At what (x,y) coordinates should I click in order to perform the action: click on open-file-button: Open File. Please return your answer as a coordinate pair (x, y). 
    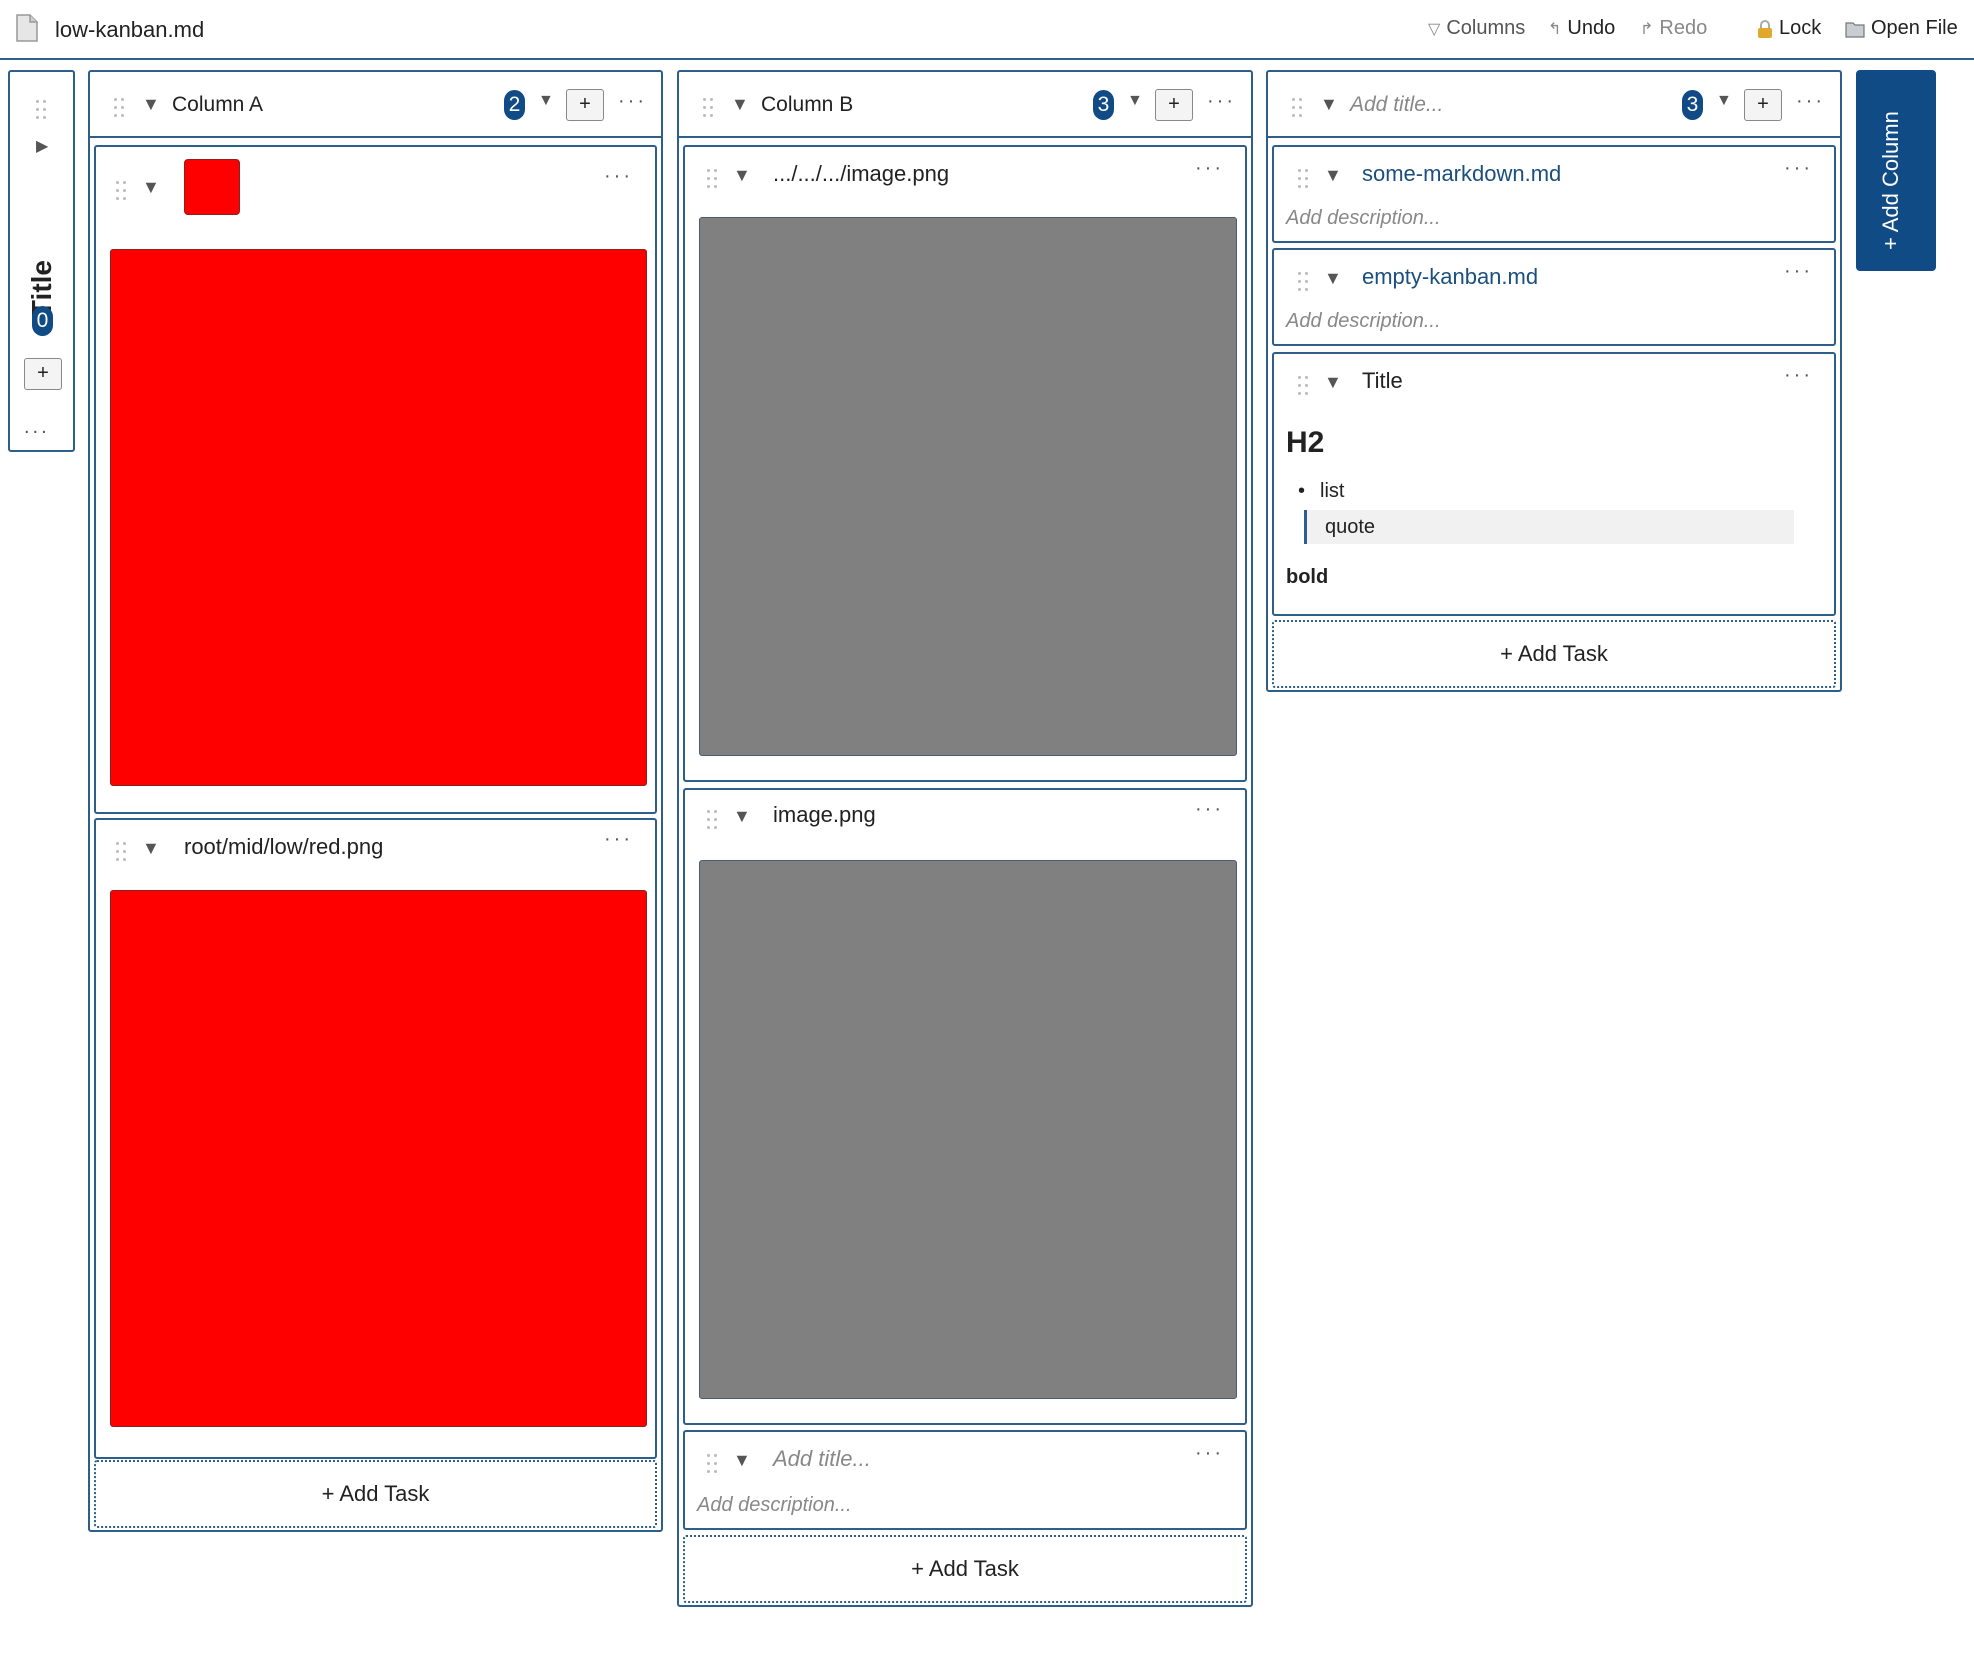
    Looking at the image, I should click on (1901, 28).